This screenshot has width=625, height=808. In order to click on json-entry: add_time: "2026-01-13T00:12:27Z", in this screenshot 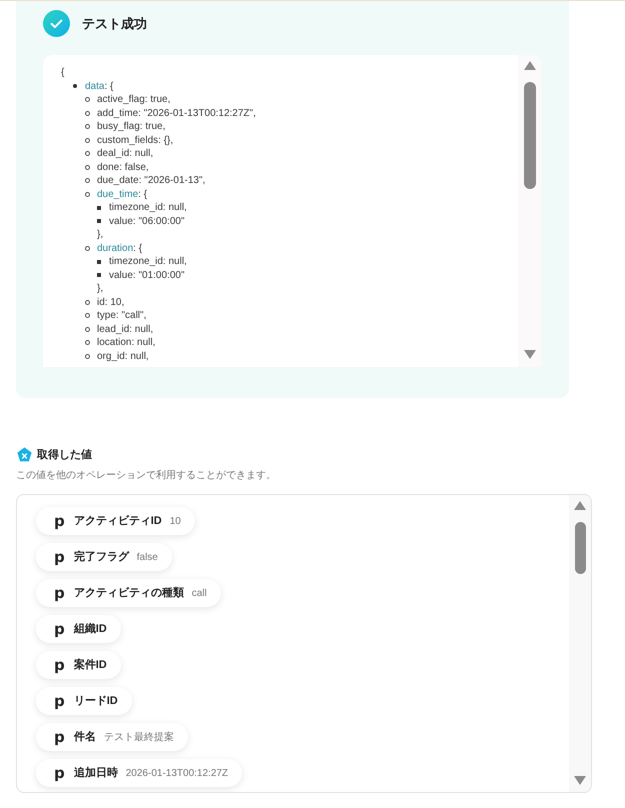, I will do `click(176, 113)`.